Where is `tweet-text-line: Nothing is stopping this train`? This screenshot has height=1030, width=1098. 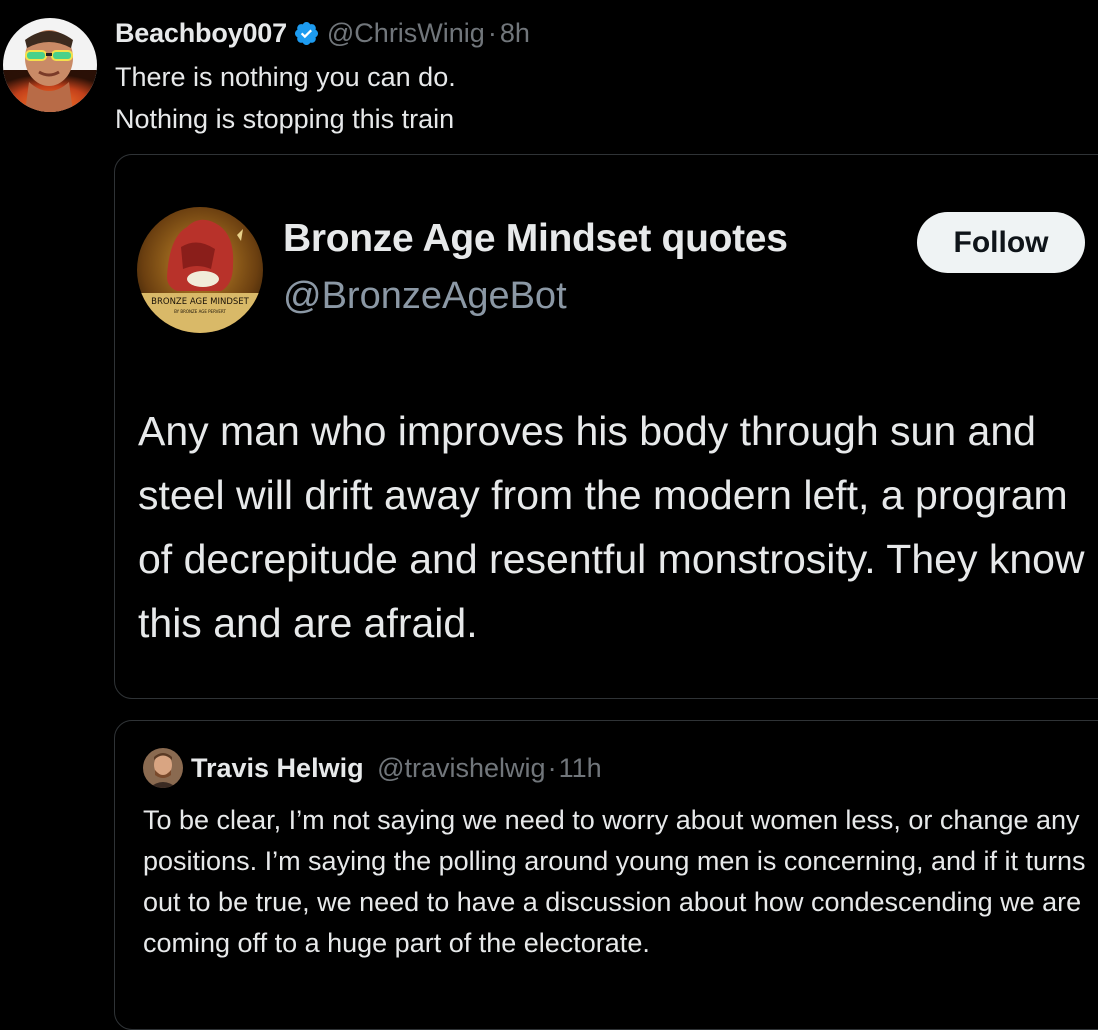 tweet-text-line: Nothing is stopping this train is located at coordinates (285, 119).